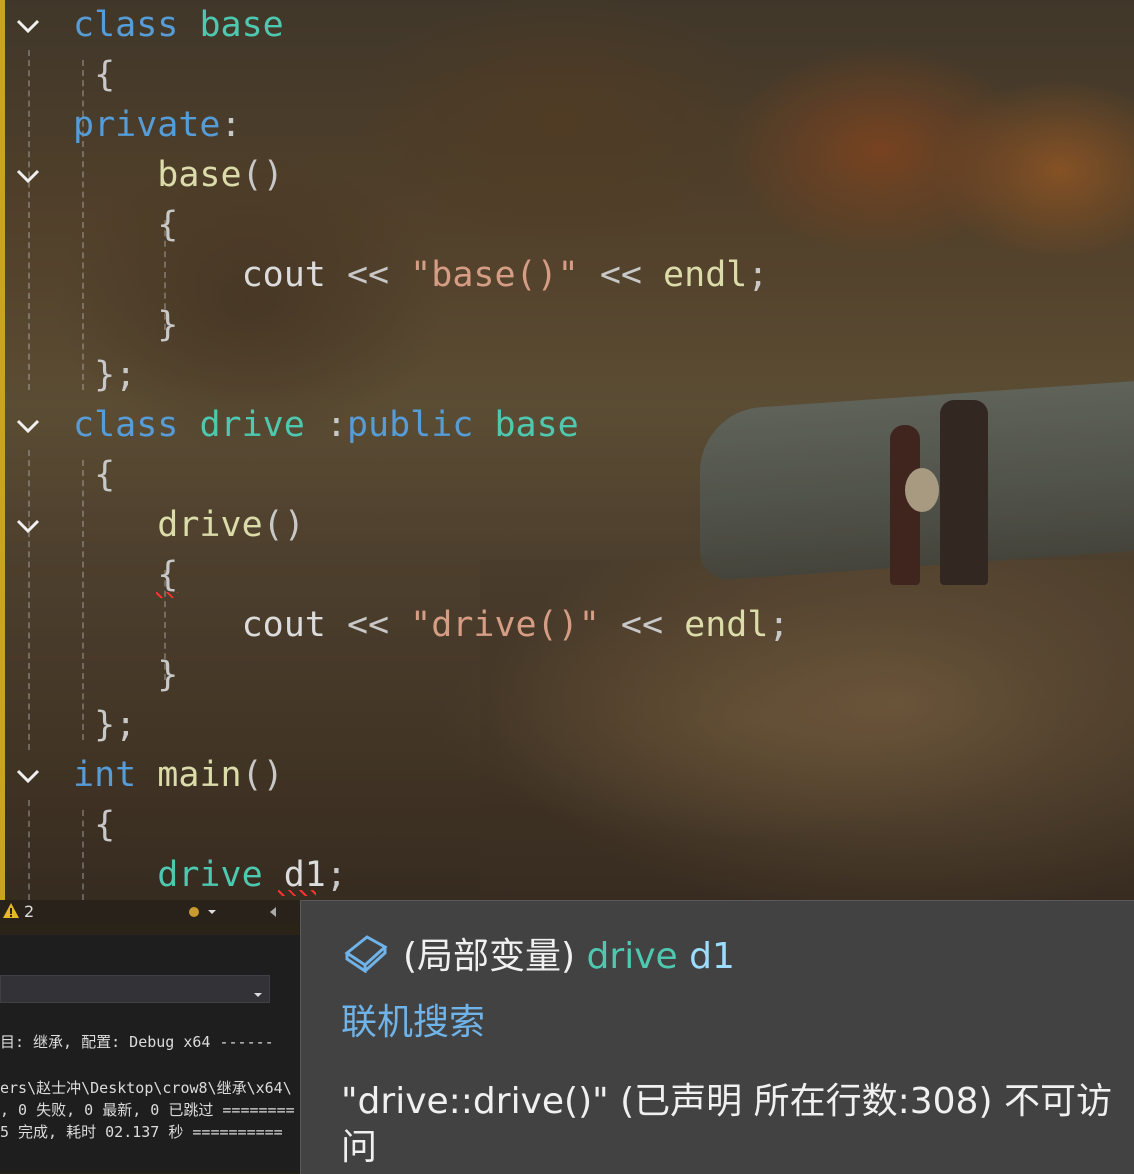  Describe the element at coordinates (199, 775) in the screenshot. I see `code-token: main` at that location.